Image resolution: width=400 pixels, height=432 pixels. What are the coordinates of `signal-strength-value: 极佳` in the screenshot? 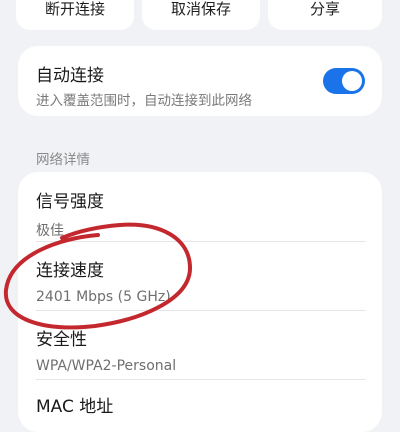 It's located at (50, 231).